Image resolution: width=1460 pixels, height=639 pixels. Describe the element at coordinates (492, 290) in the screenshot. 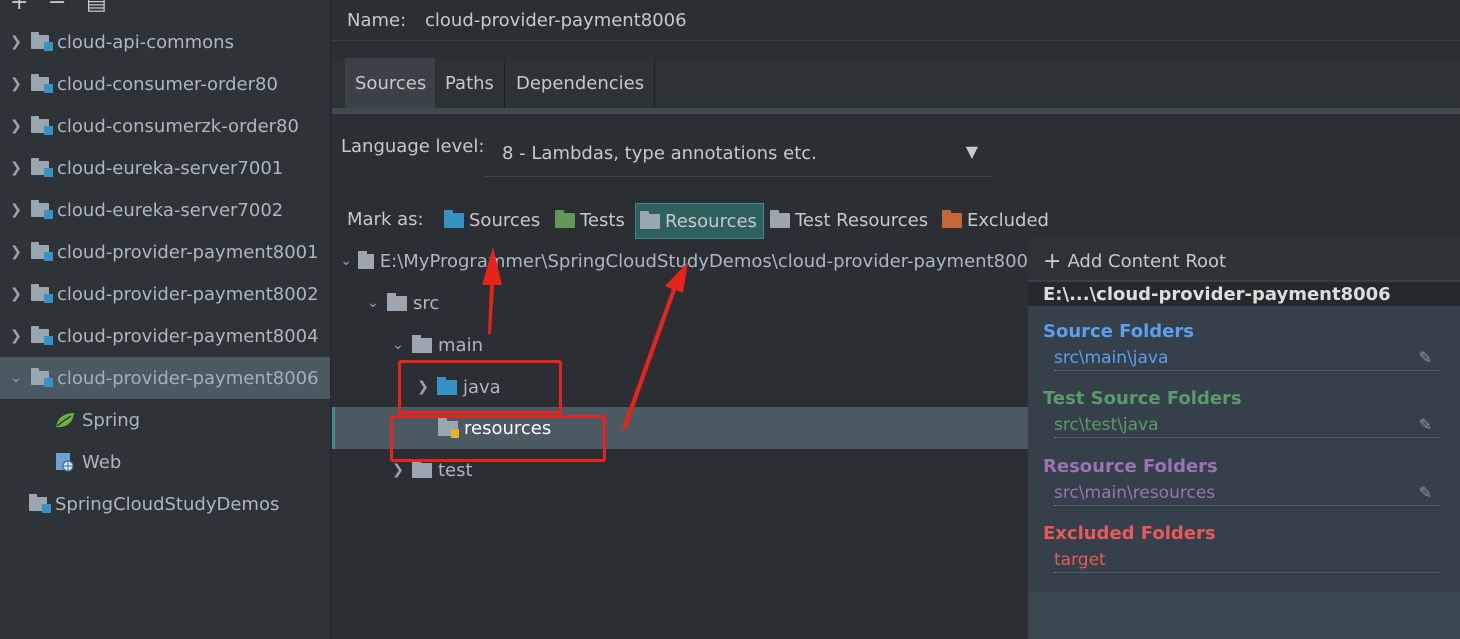

I see `annotation-arrow-up` at that location.